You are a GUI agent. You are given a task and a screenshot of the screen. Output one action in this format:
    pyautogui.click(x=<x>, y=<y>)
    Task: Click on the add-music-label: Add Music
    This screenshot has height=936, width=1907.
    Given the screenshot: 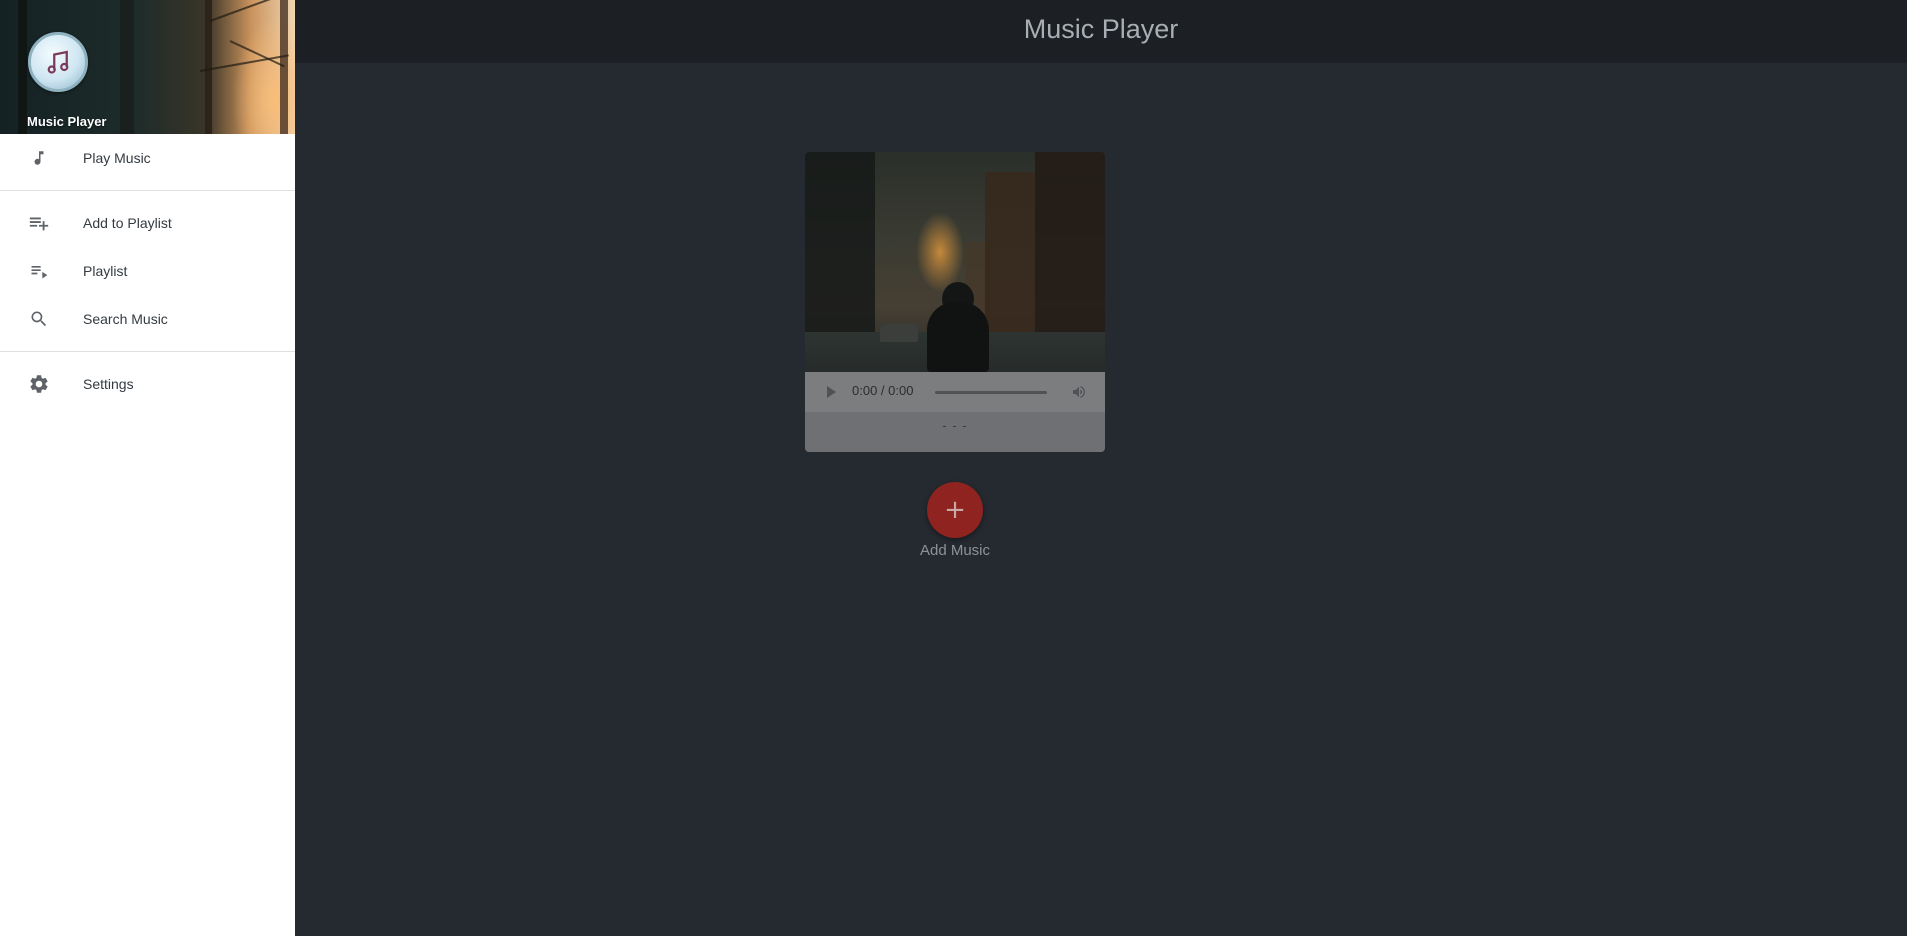 What is the action you would take?
    pyautogui.click(x=955, y=550)
    